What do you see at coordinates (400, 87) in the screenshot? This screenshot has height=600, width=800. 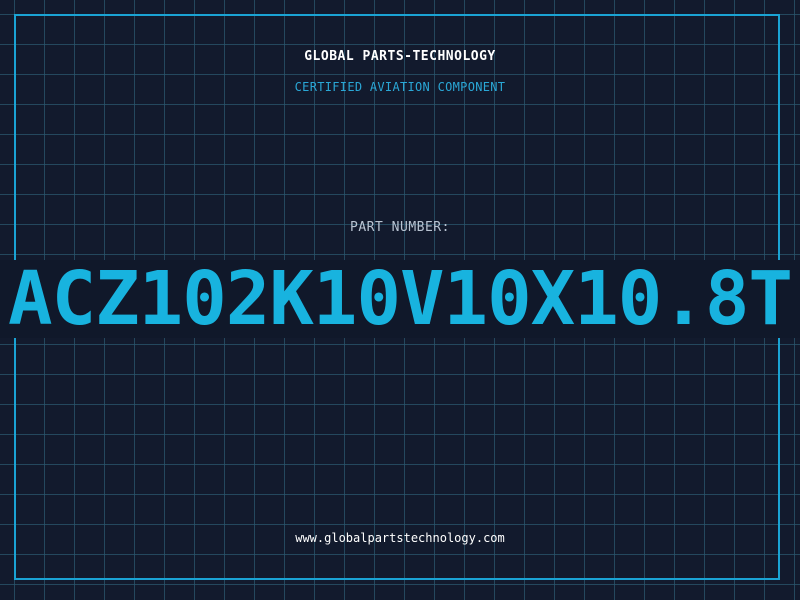 I see `subtitle: CERTIFIED AVIATION COMPONENT` at bounding box center [400, 87].